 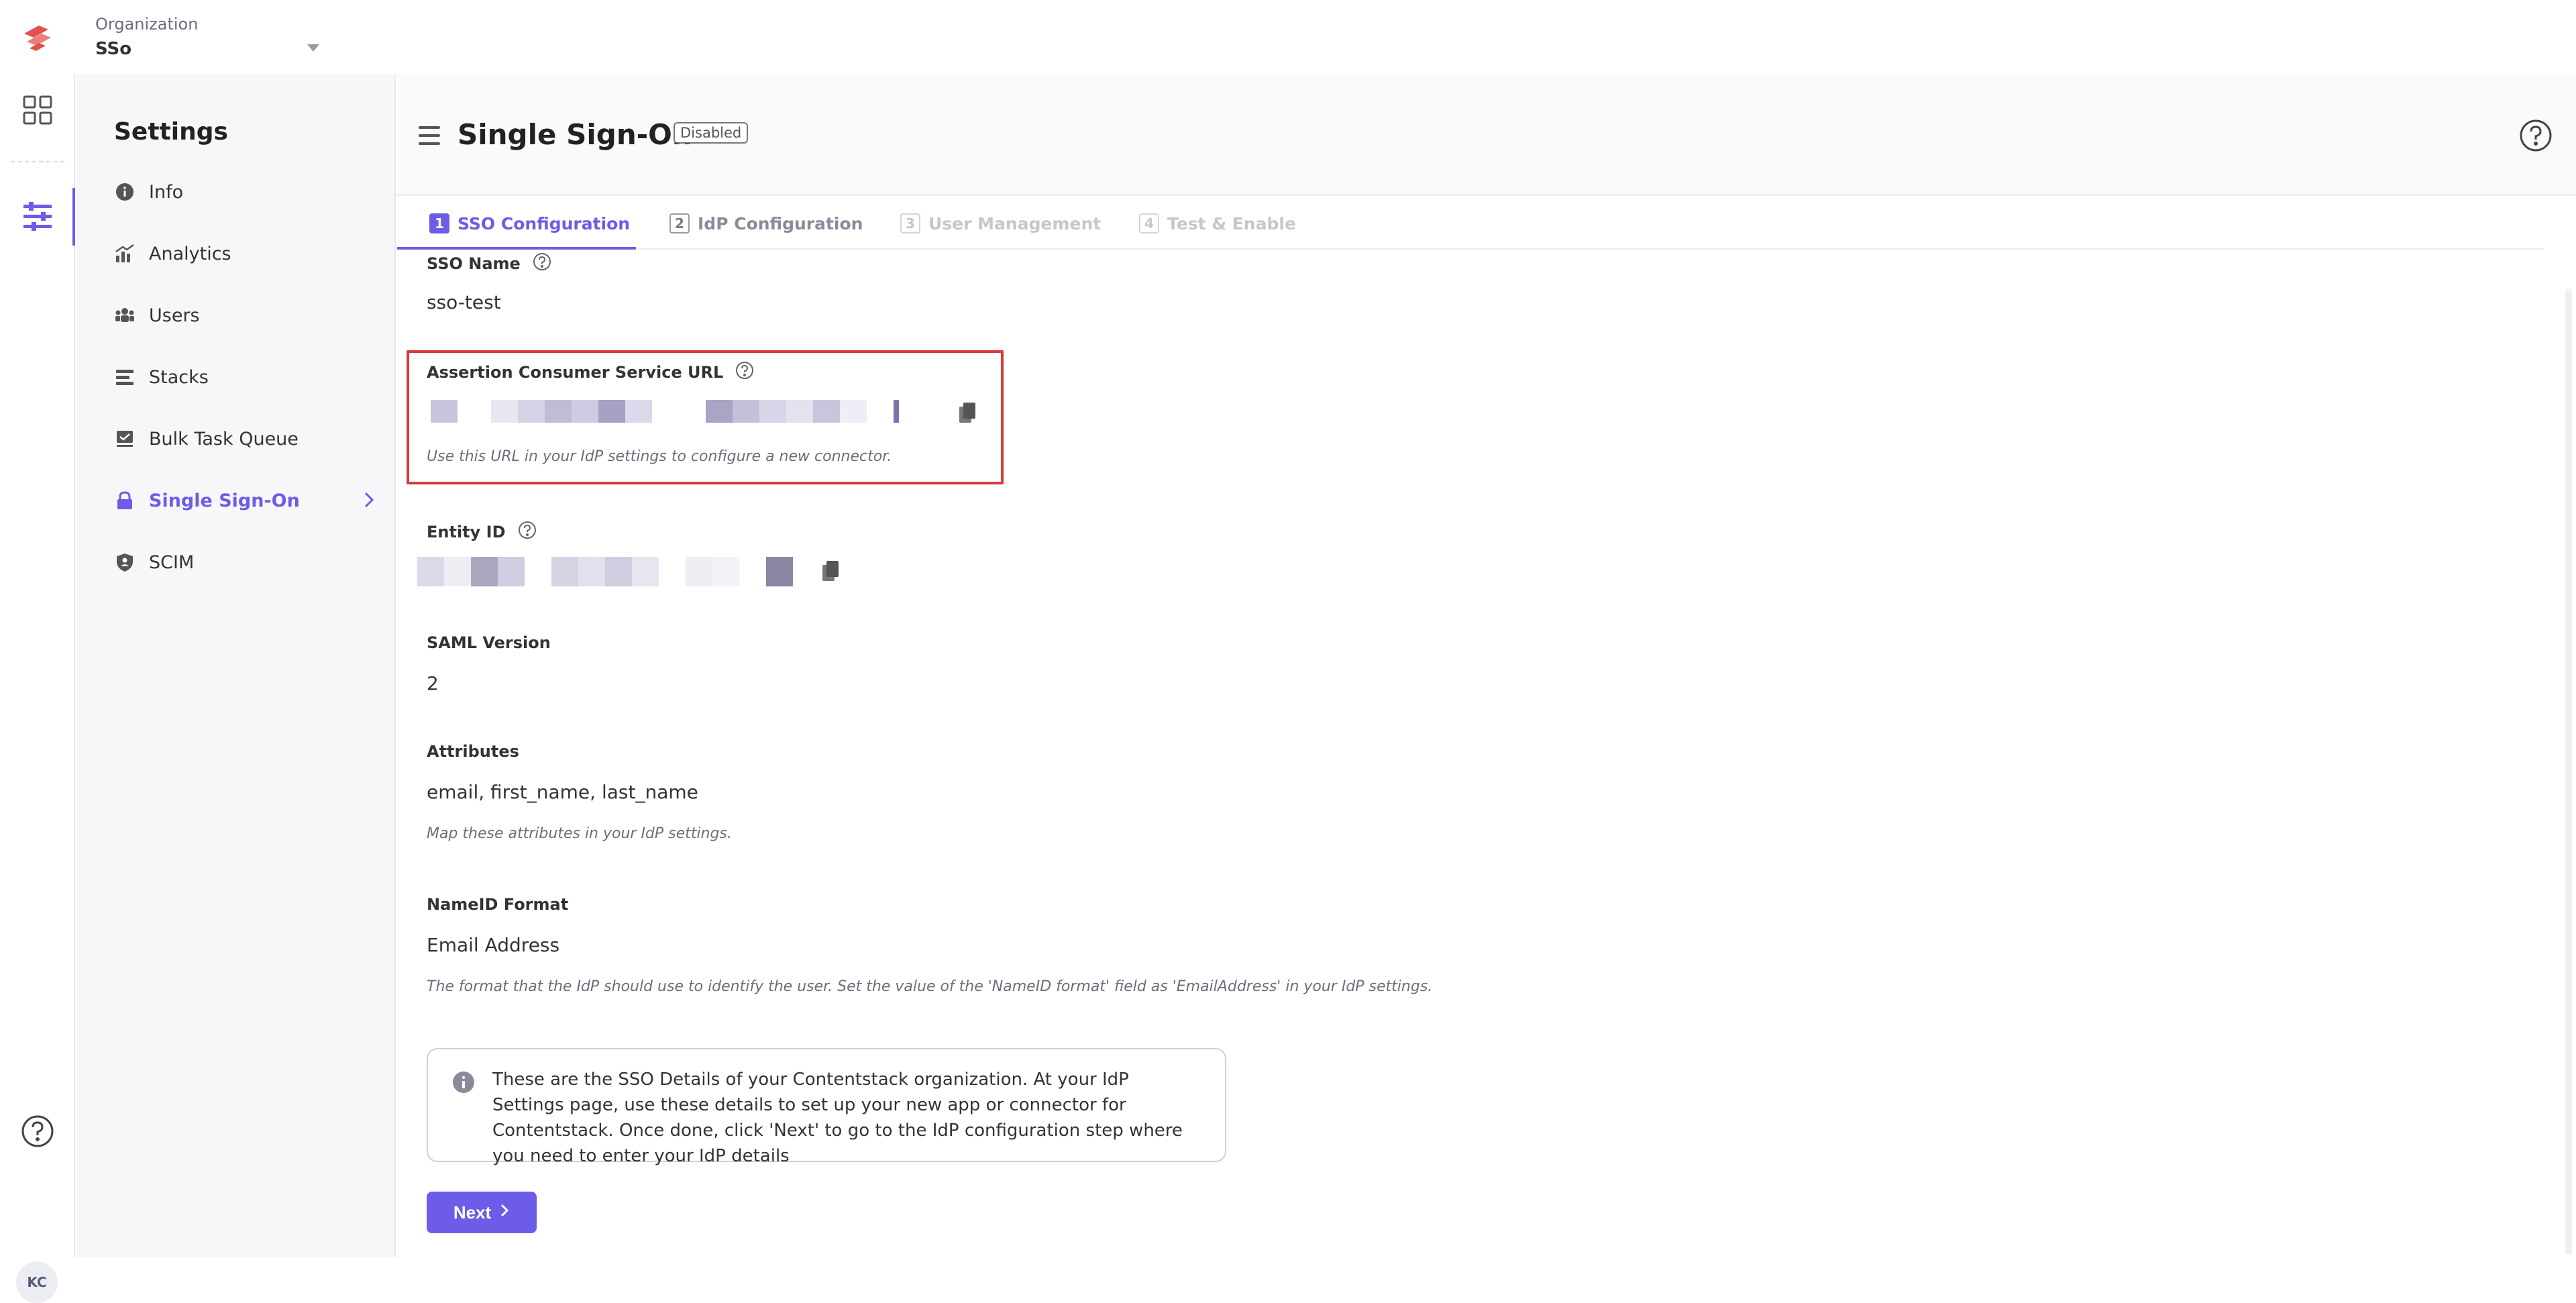 I want to click on chart-icon, so click(x=125, y=253).